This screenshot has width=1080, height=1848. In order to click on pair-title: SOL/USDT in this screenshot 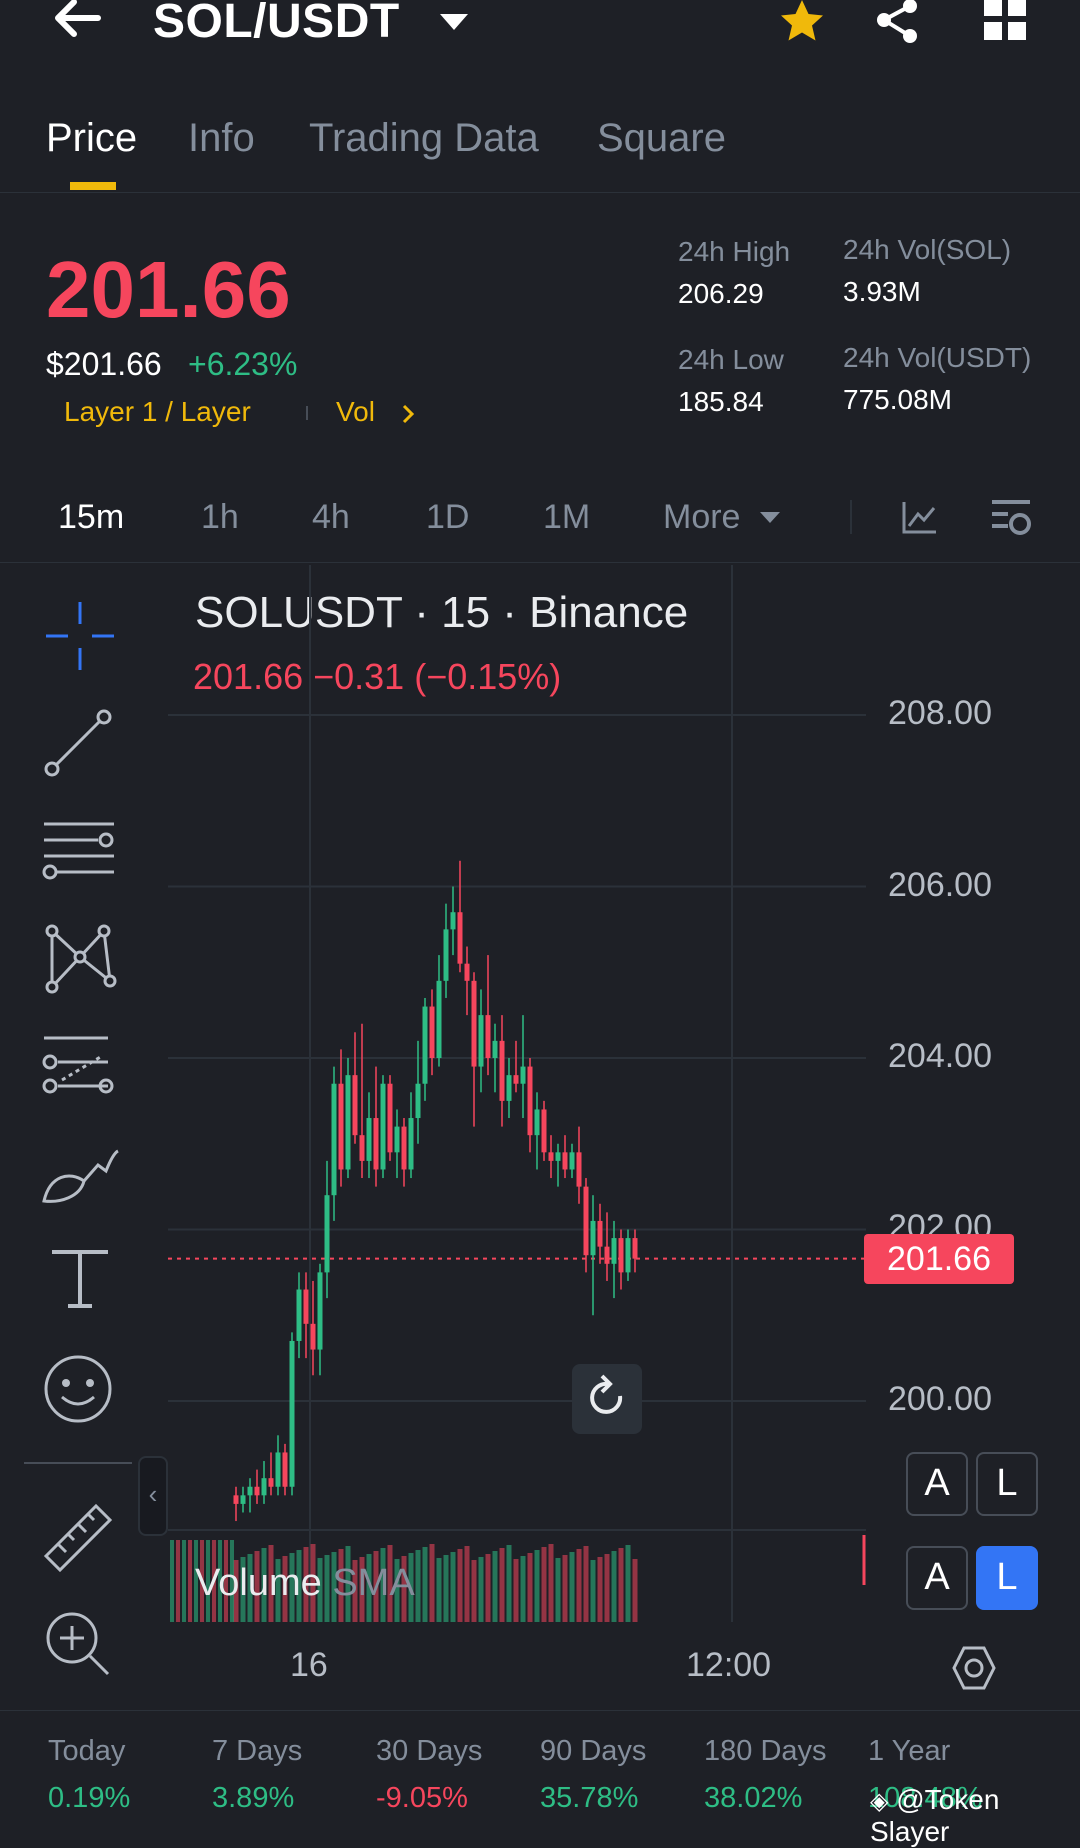, I will do `click(276, 24)`.